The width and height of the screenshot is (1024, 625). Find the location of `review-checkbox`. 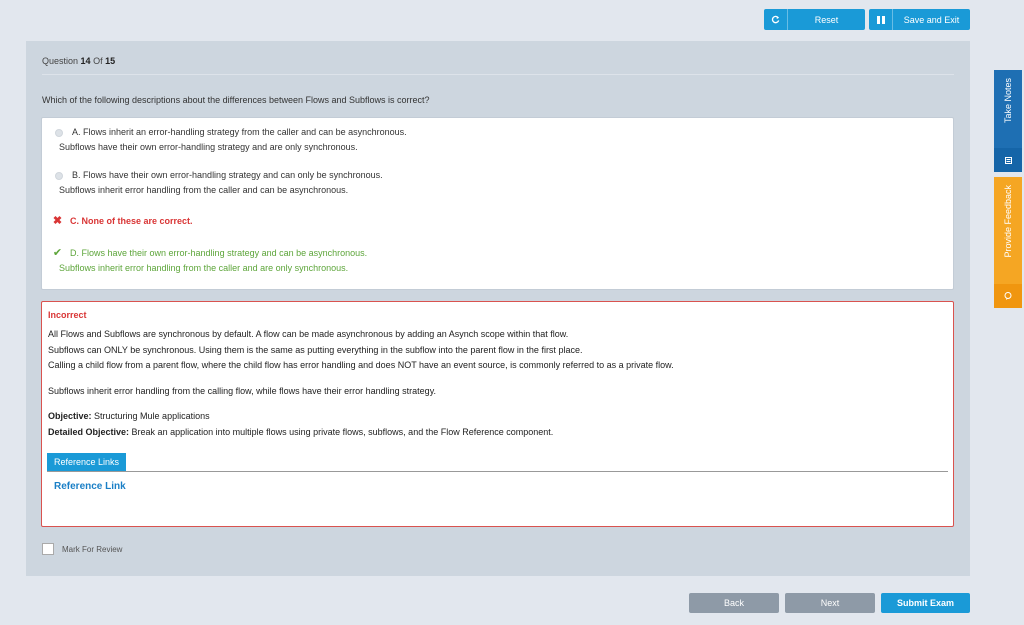

review-checkbox is located at coordinates (48, 549).